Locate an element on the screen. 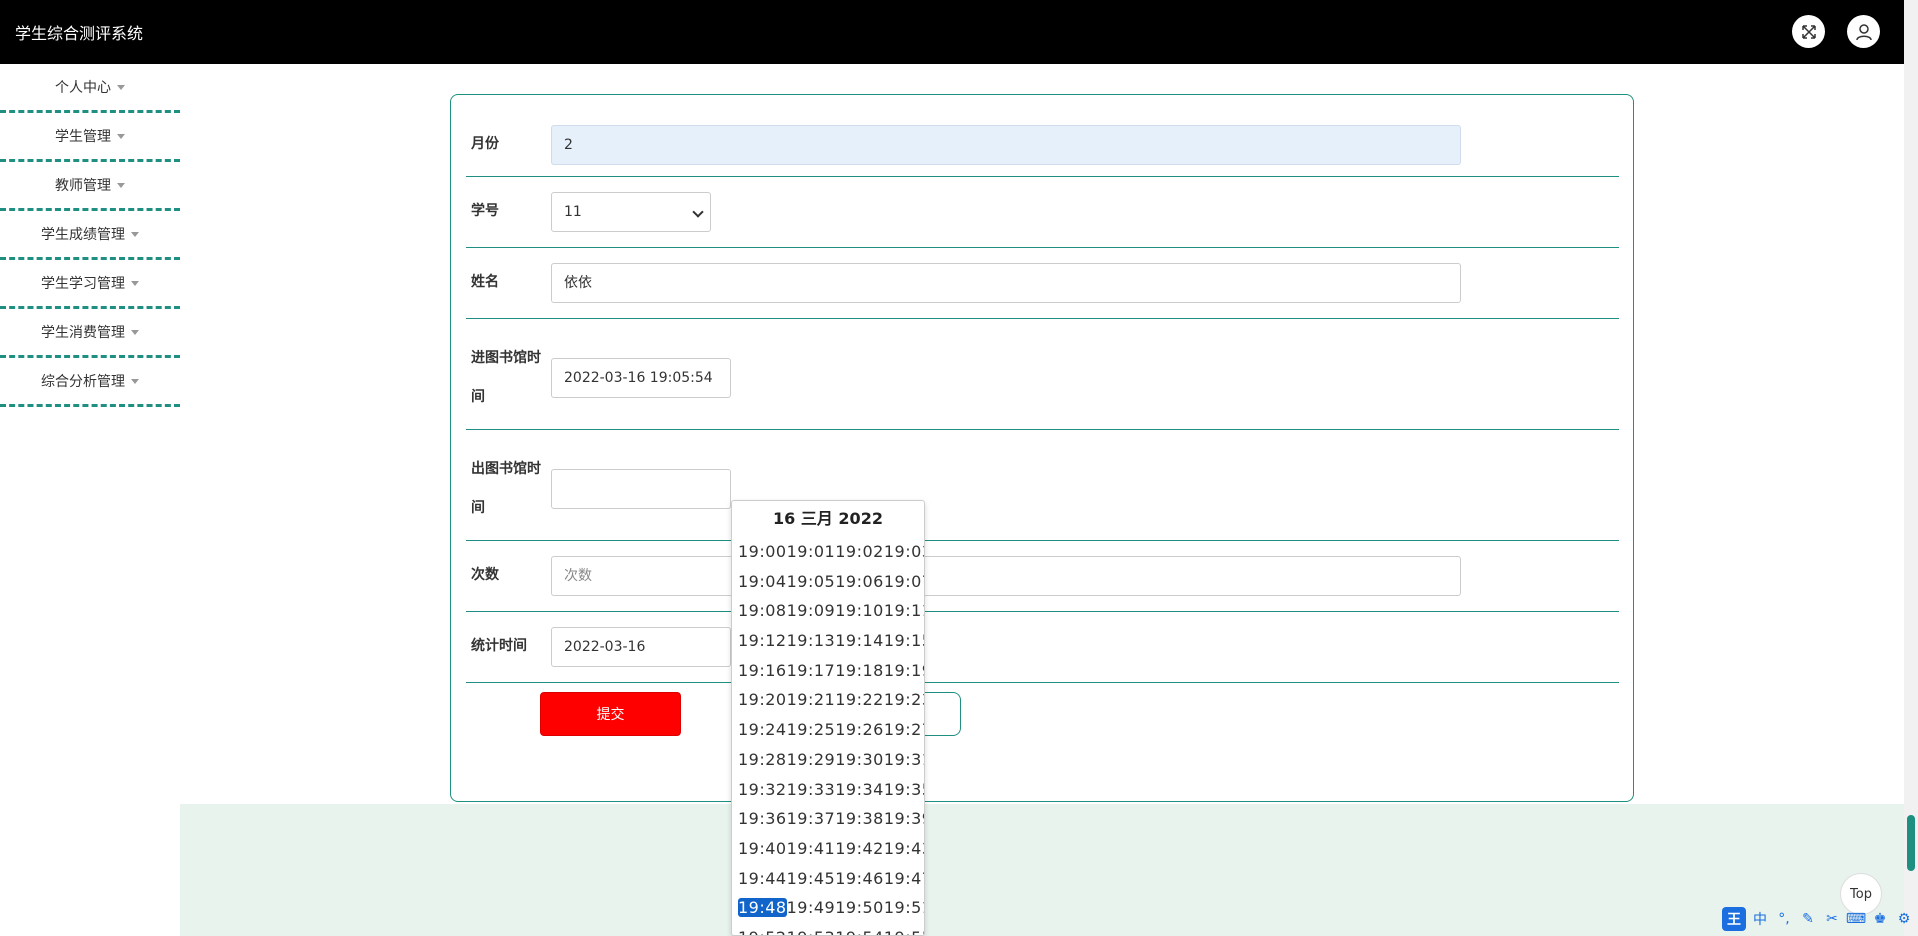 This screenshot has width=1918, height=936. user-menu-button is located at coordinates (1863, 31).